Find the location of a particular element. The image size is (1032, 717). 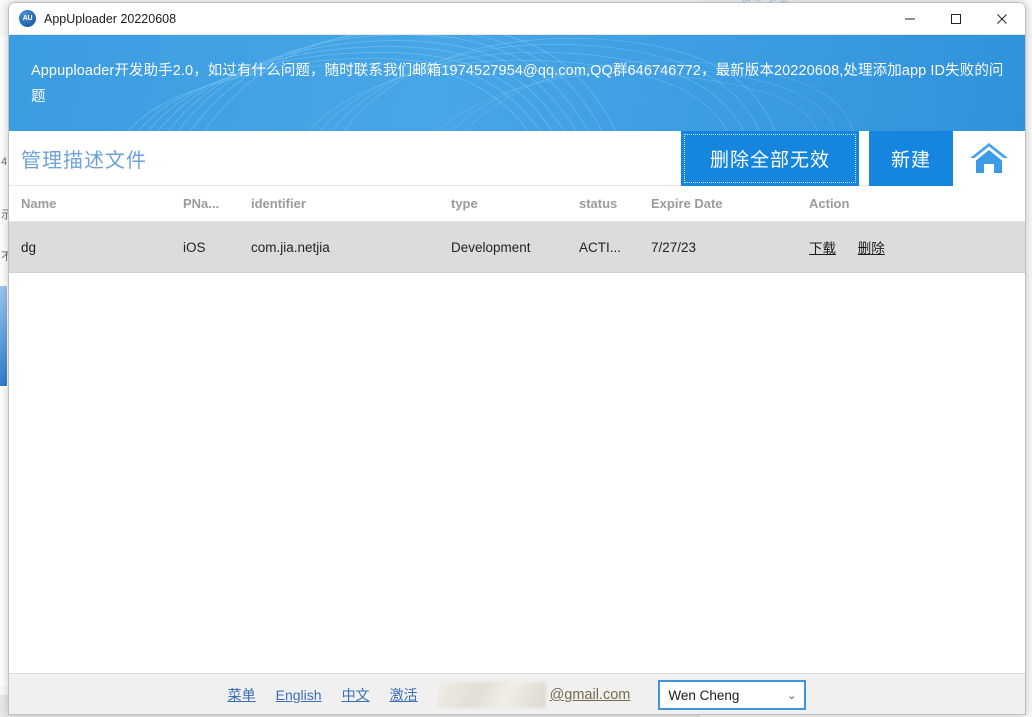

new-profile-button: 新建 is located at coordinates (911, 158).